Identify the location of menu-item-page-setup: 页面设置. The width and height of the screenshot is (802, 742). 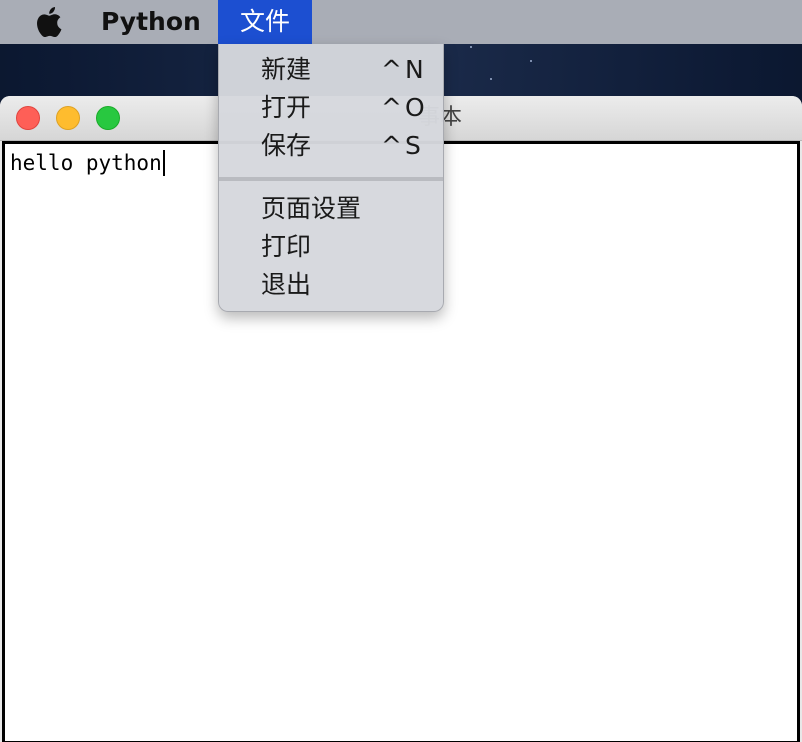
(332, 209).